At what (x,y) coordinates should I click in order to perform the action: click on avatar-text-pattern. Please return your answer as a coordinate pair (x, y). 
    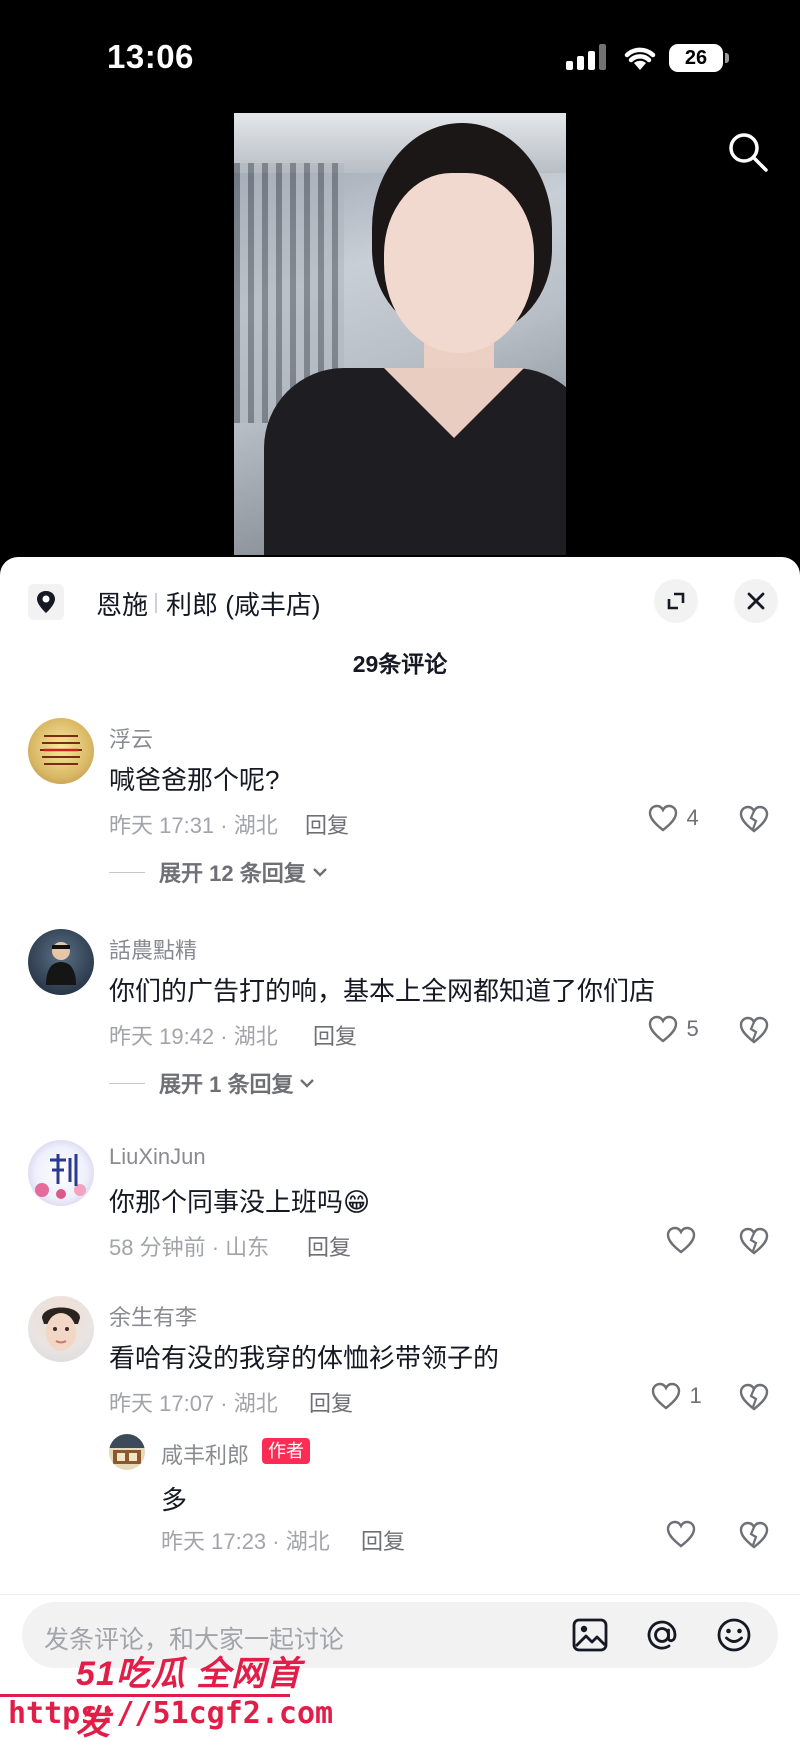
    Looking at the image, I should click on (61, 750).